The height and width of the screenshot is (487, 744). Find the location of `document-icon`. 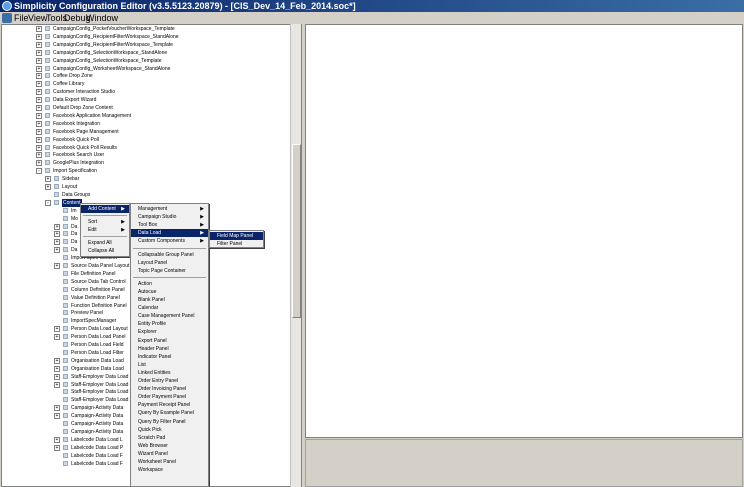

document-icon is located at coordinates (7, 18).